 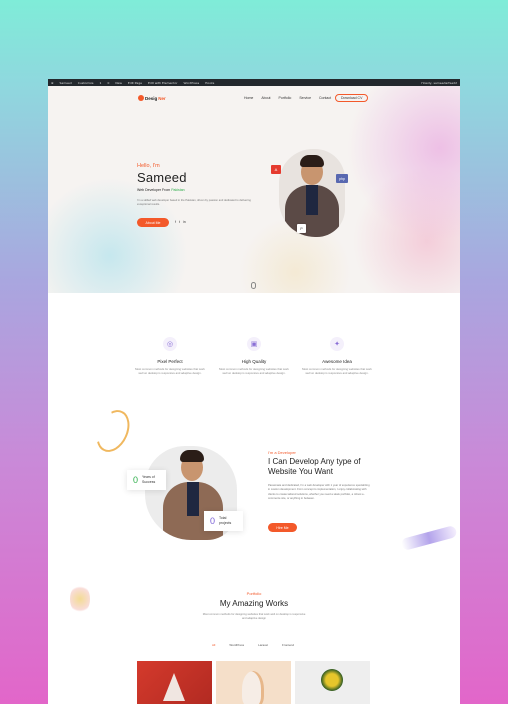 I want to click on portfolio-filter-tabs: All WordPress Laravel Frontend, so click(x=253, y=645).